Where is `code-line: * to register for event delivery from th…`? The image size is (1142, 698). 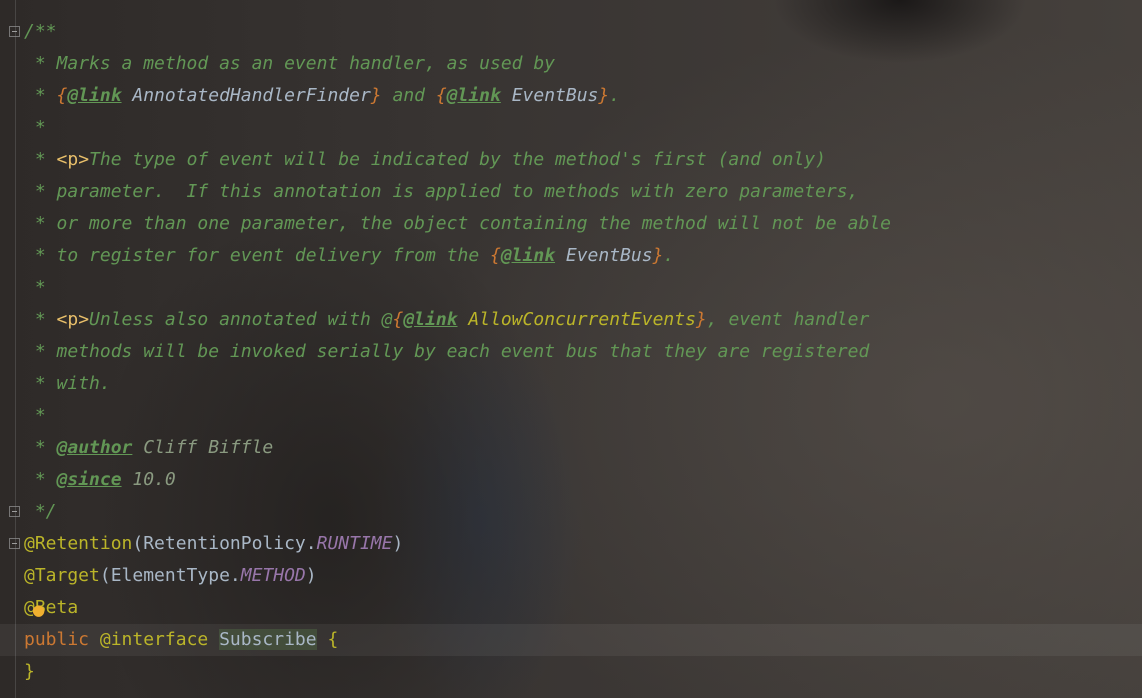 code-line: * to register for event delivery from th… is located at coordinates (583, 256).